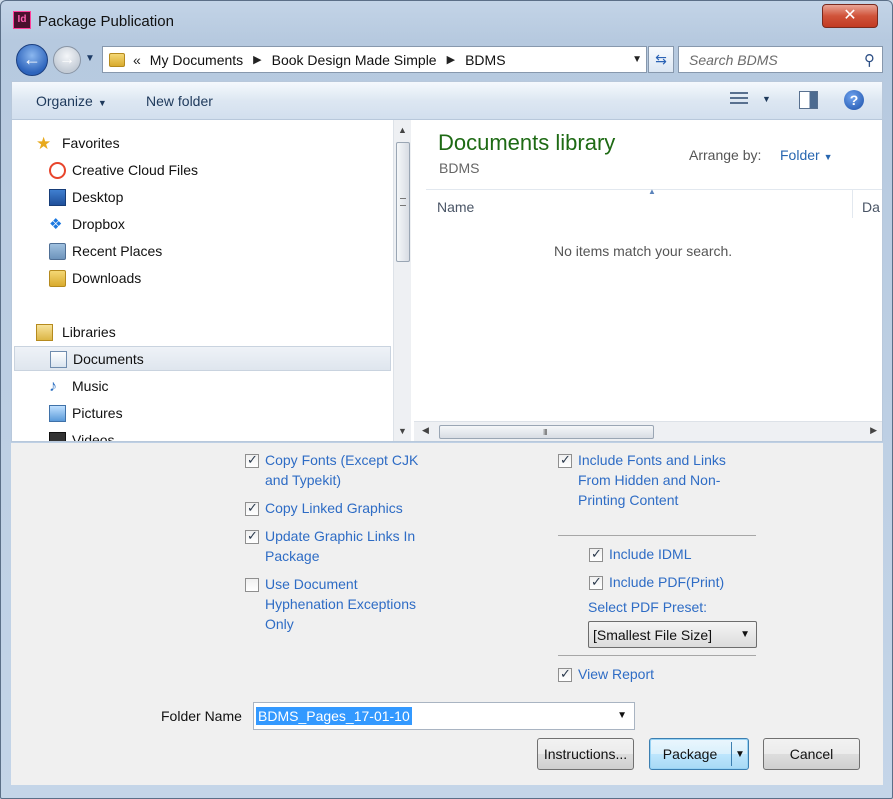  Describe the element at coordinates (546, 432) in the screenshot. I see `scroll-thumb: III` at that location.